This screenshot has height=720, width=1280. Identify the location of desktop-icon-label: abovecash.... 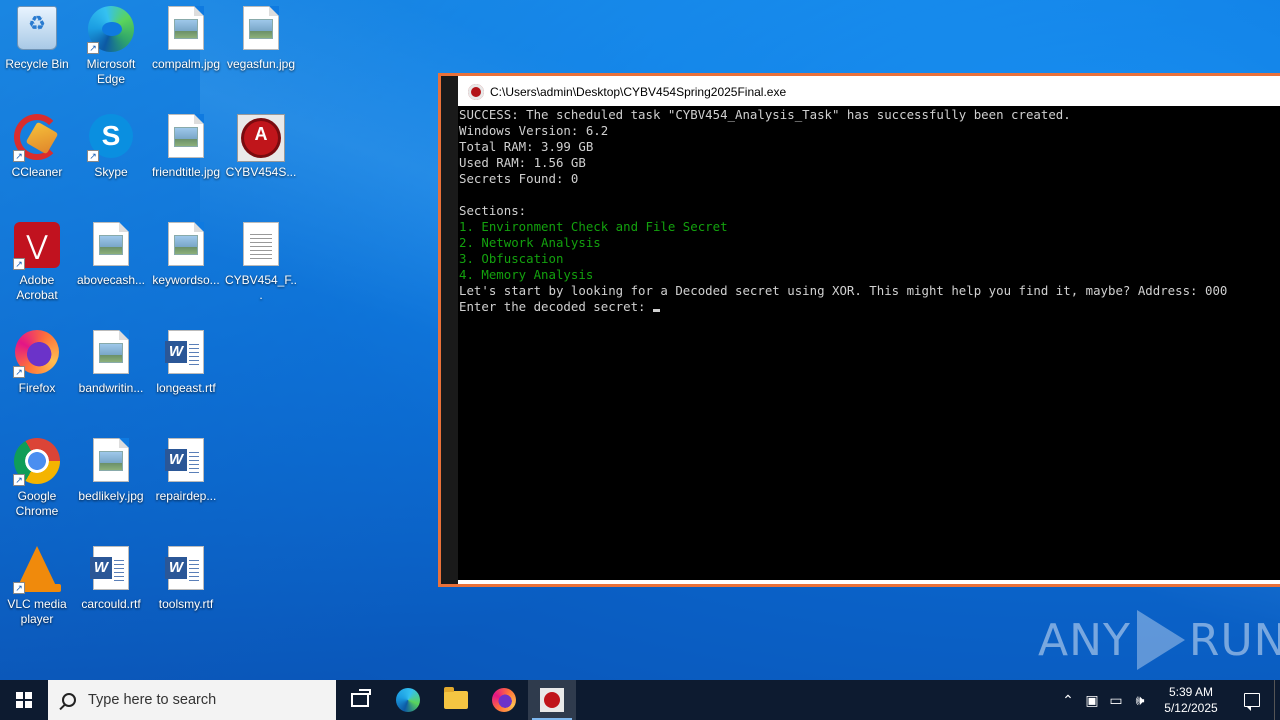
(111, 280).